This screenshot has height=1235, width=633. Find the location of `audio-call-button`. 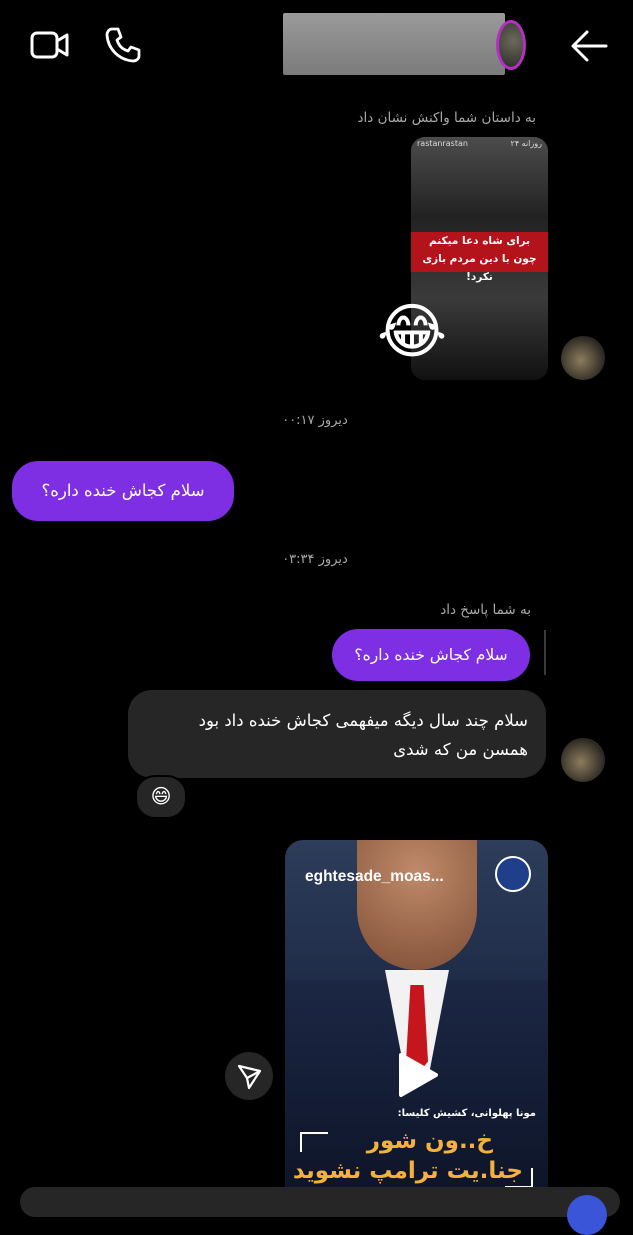

audio-call-button is located at coordinates (123, 45).